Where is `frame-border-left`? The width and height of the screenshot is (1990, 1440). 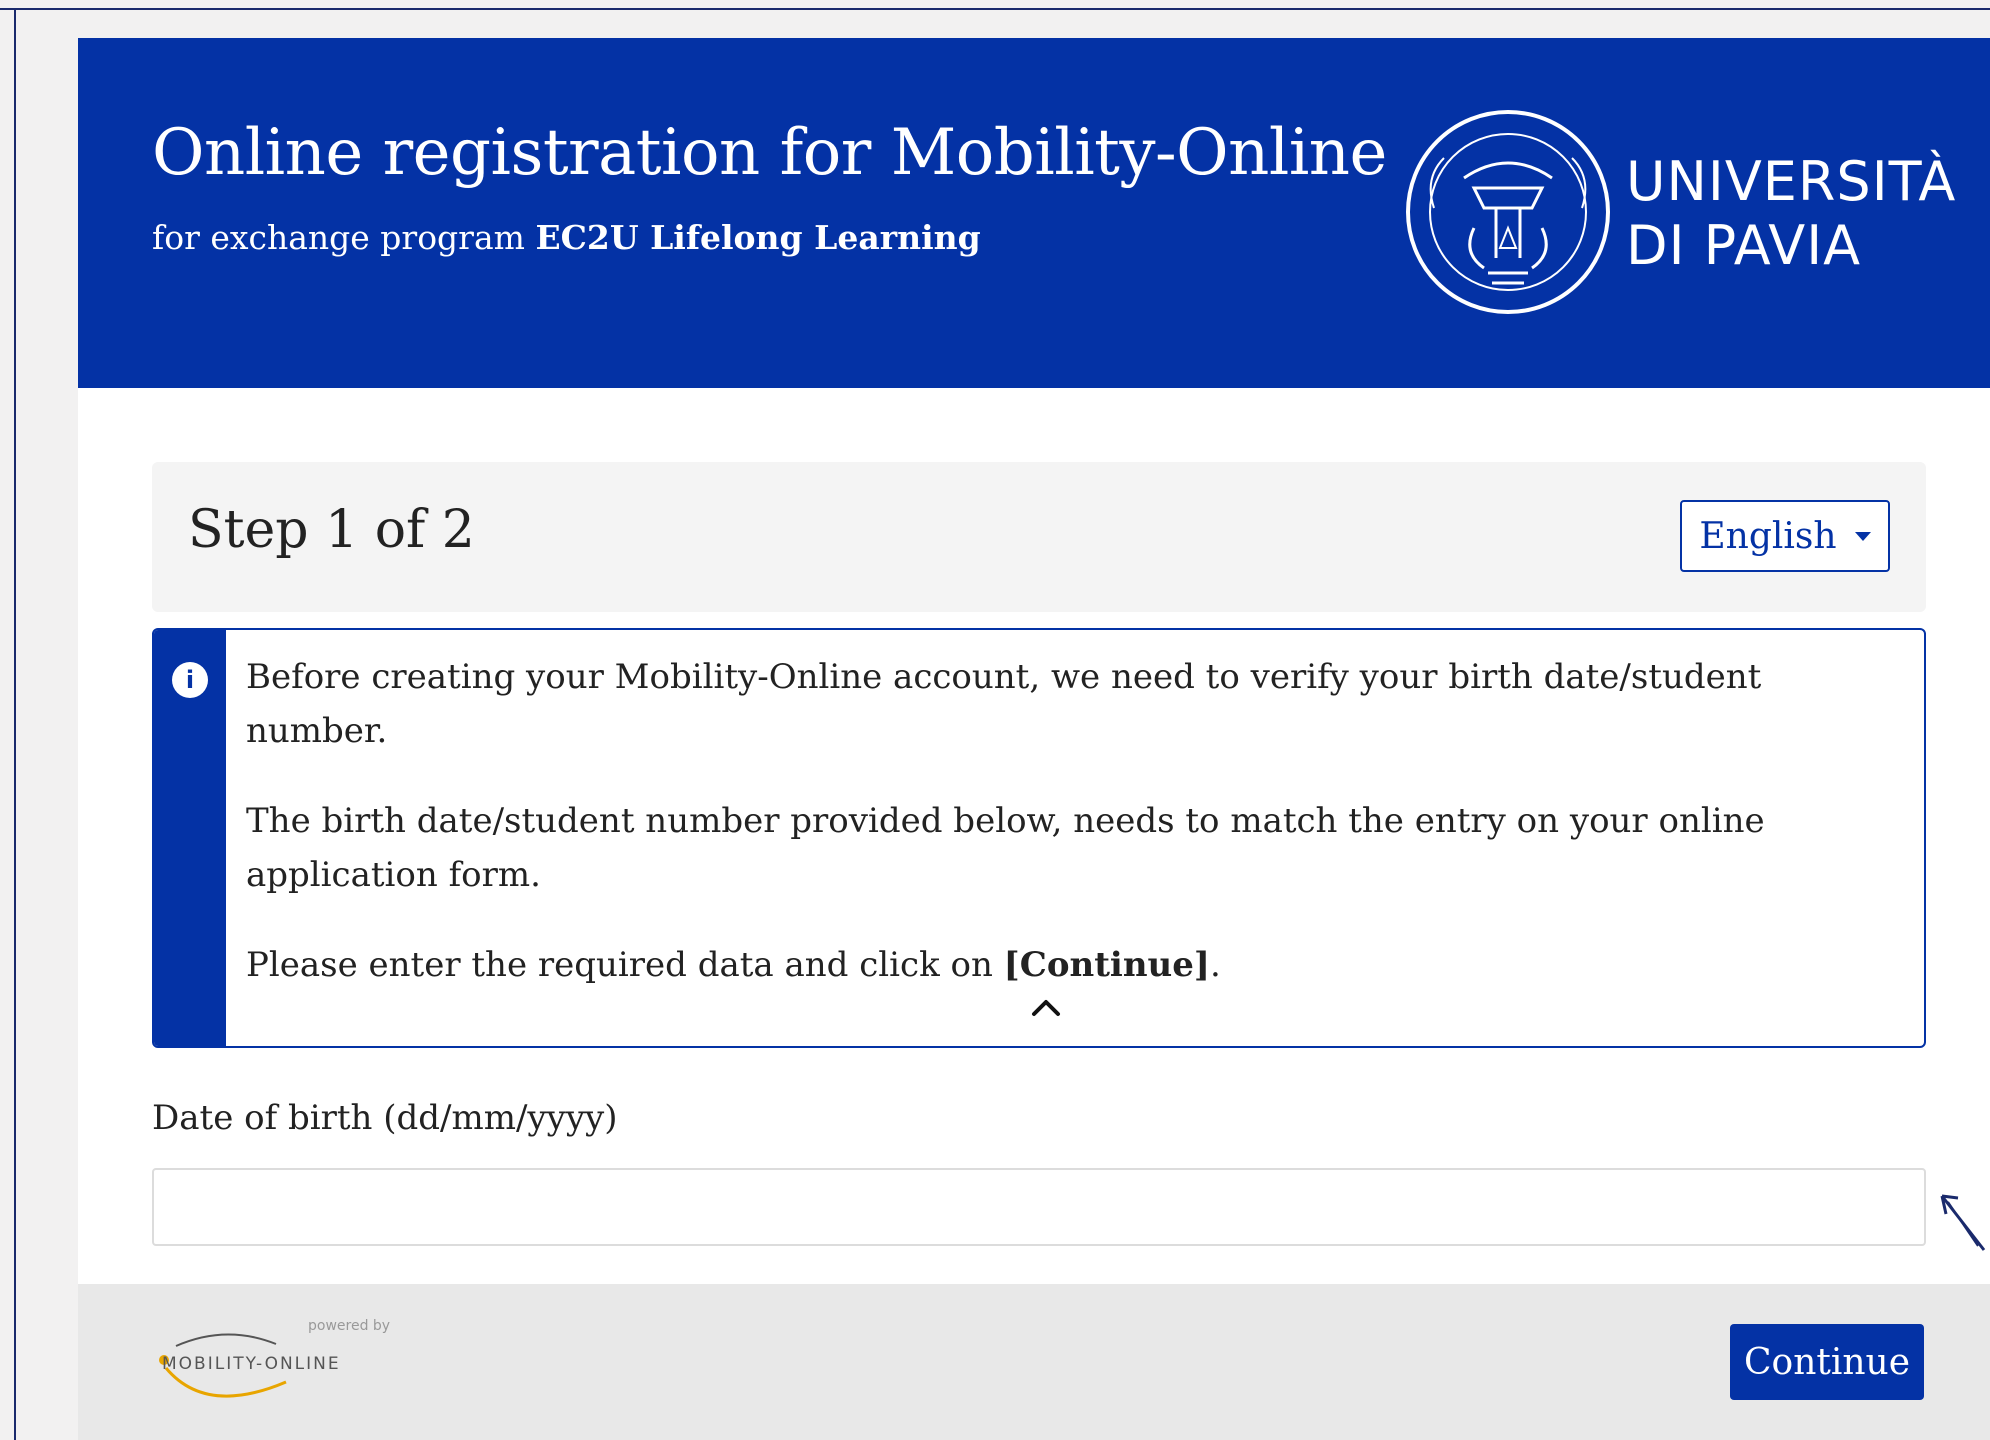
frame-border-left is located at coordinates (15, 724).